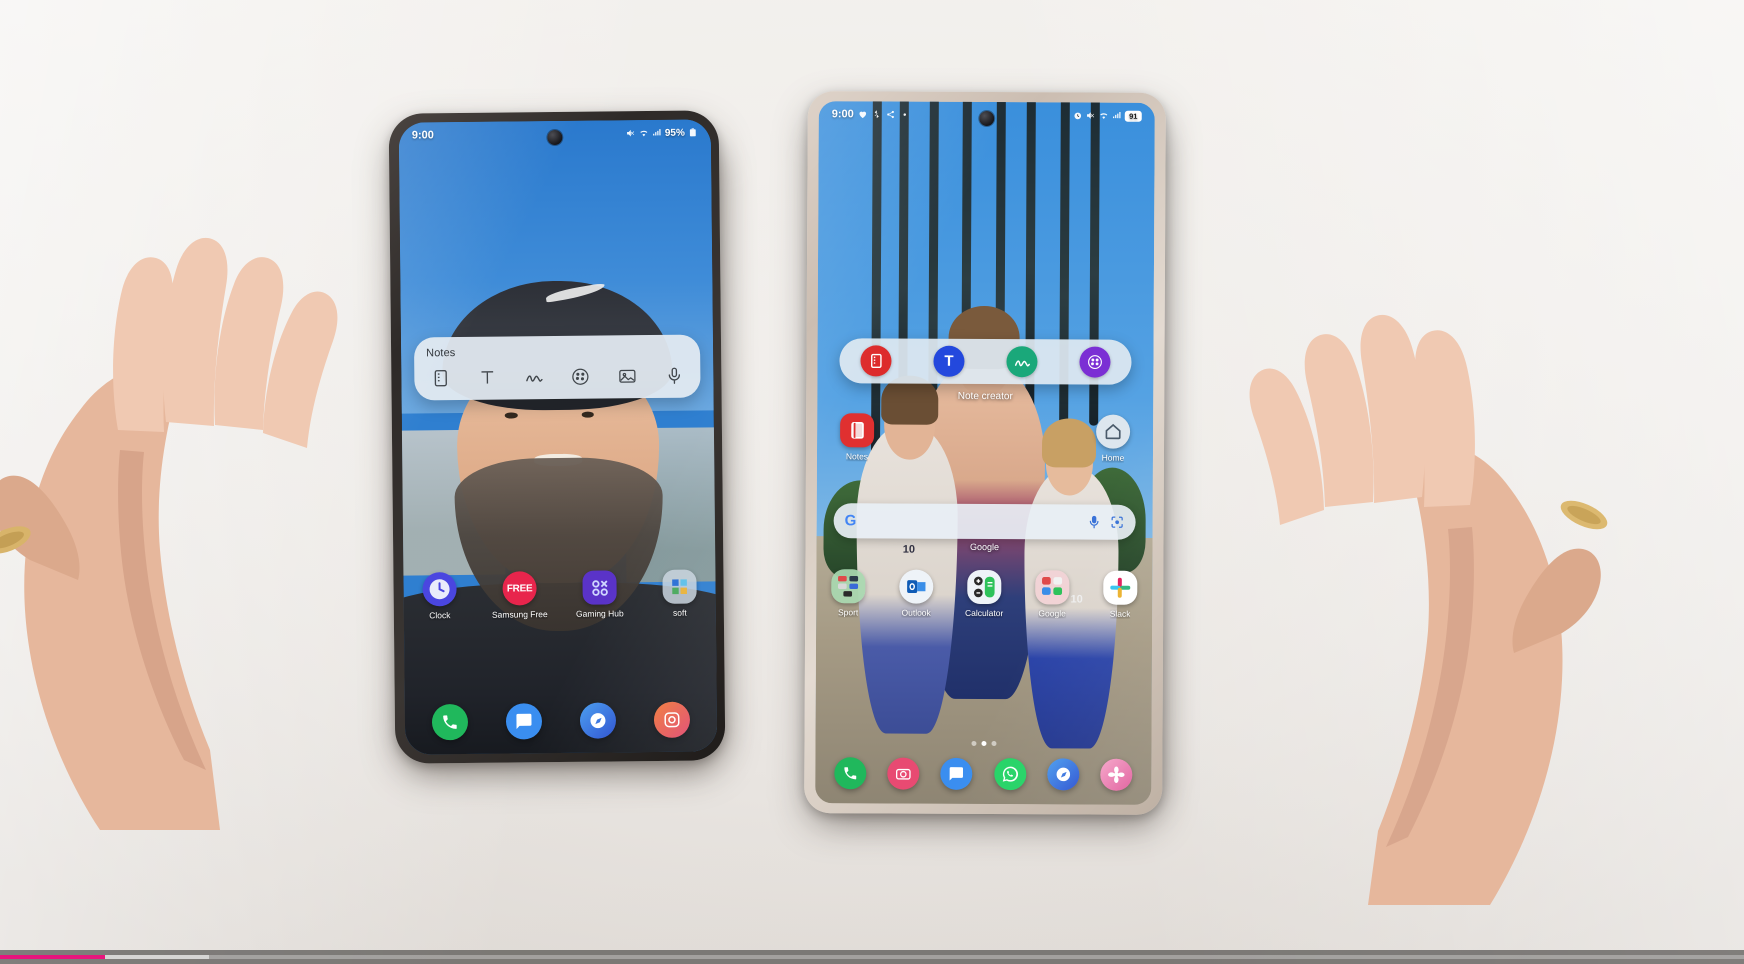 The image size is (1744, 964). I want to click on app-microsoft-folder: soft, so click(679, 593).